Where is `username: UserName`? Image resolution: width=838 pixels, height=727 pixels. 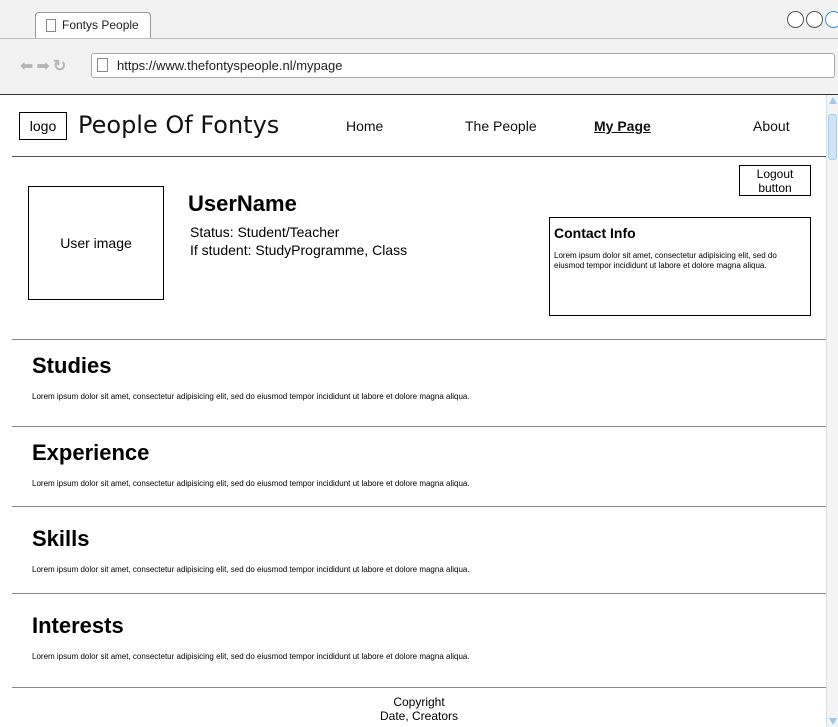
username: UserName is located at coordinates (242, 203).